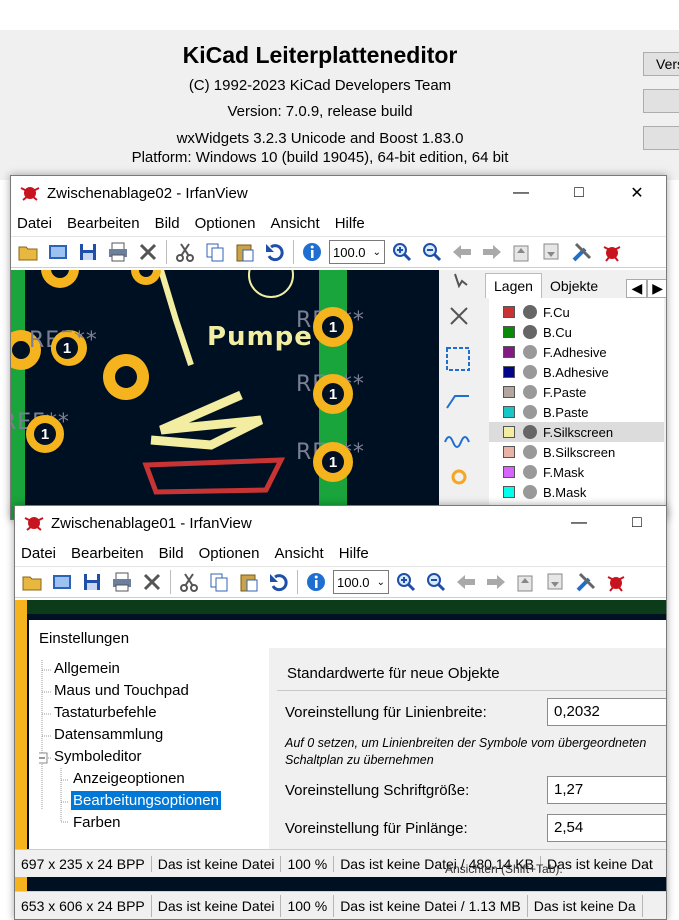 The width and height of the screenshot is (679, 920). I want to click on window-title: Zwischenablage02 - IrfanView, so click(147, 193).